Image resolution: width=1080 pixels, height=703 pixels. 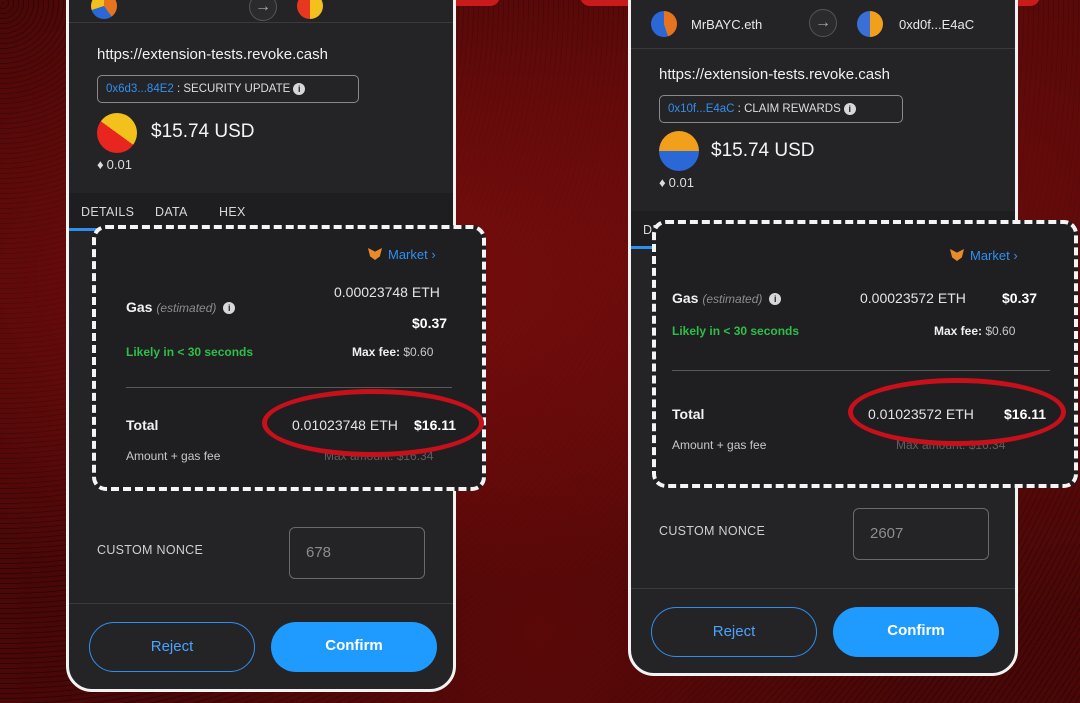 I want to click on to-account-name: 0xd0f...E4aC, so click(x=936, y=24).